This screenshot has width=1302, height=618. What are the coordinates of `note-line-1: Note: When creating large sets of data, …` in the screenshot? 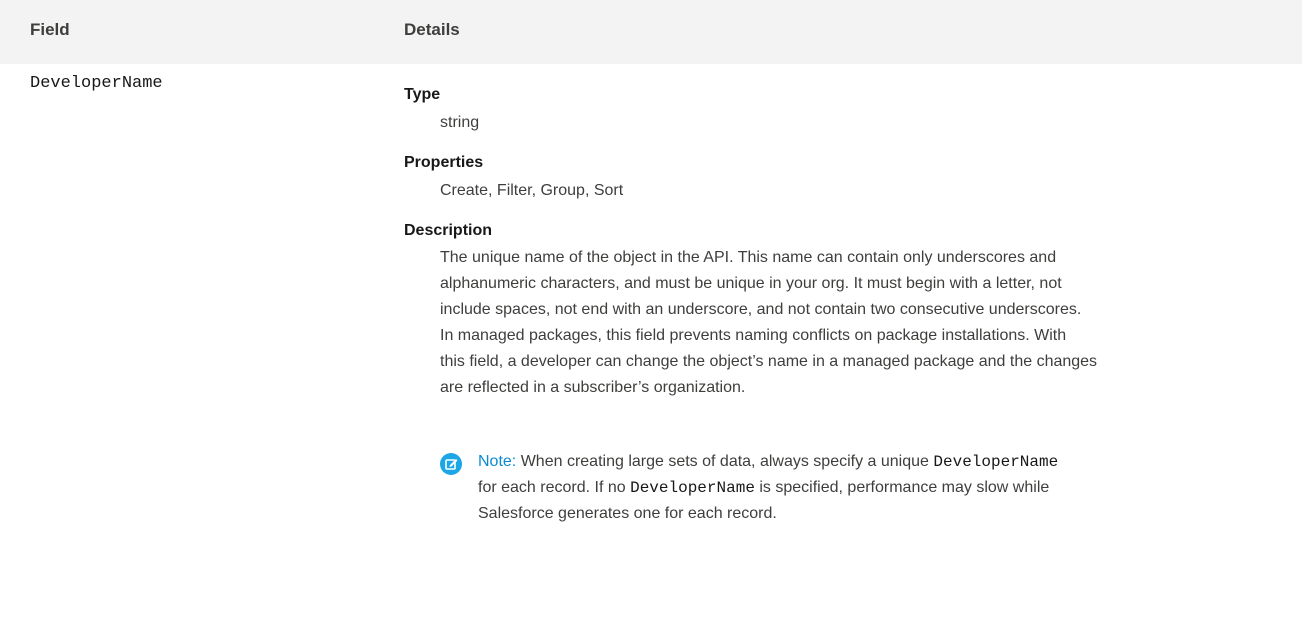 It's located at (768, 462).